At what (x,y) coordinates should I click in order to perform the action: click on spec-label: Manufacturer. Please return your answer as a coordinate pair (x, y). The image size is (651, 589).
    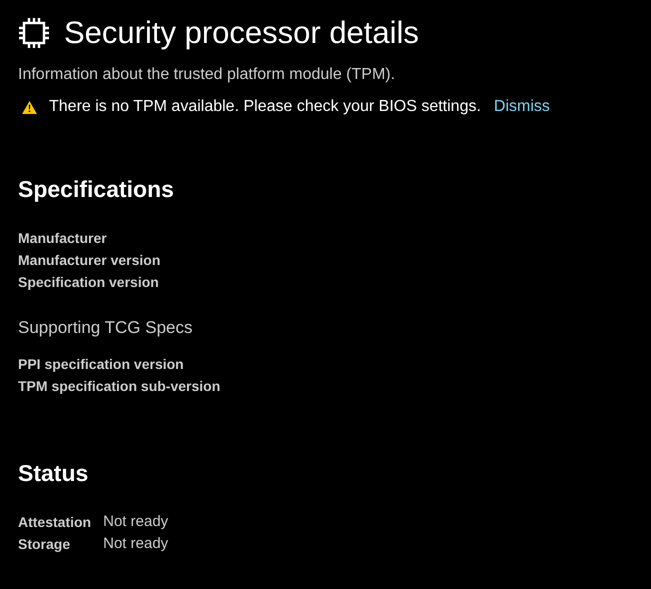
    Looking at the image, I should click on (63, 238).